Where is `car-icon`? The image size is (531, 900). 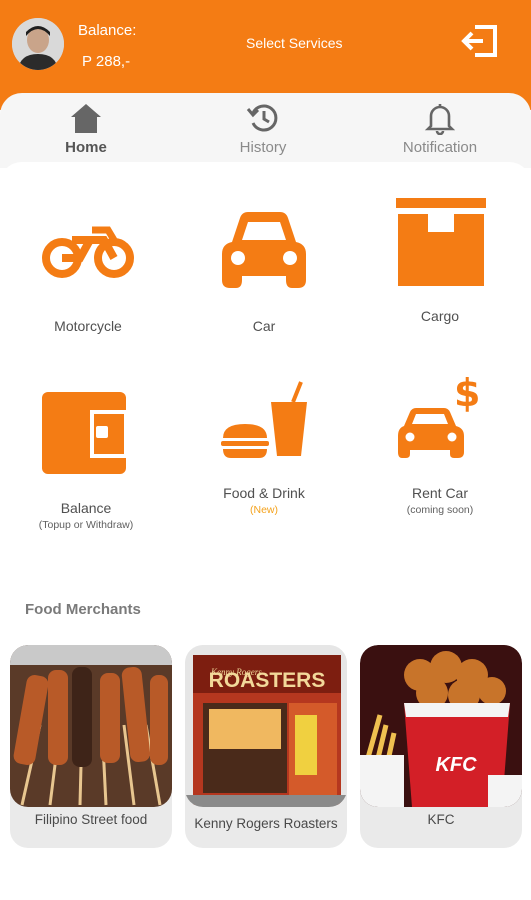 car-icon is located at coordinates (264, 251).